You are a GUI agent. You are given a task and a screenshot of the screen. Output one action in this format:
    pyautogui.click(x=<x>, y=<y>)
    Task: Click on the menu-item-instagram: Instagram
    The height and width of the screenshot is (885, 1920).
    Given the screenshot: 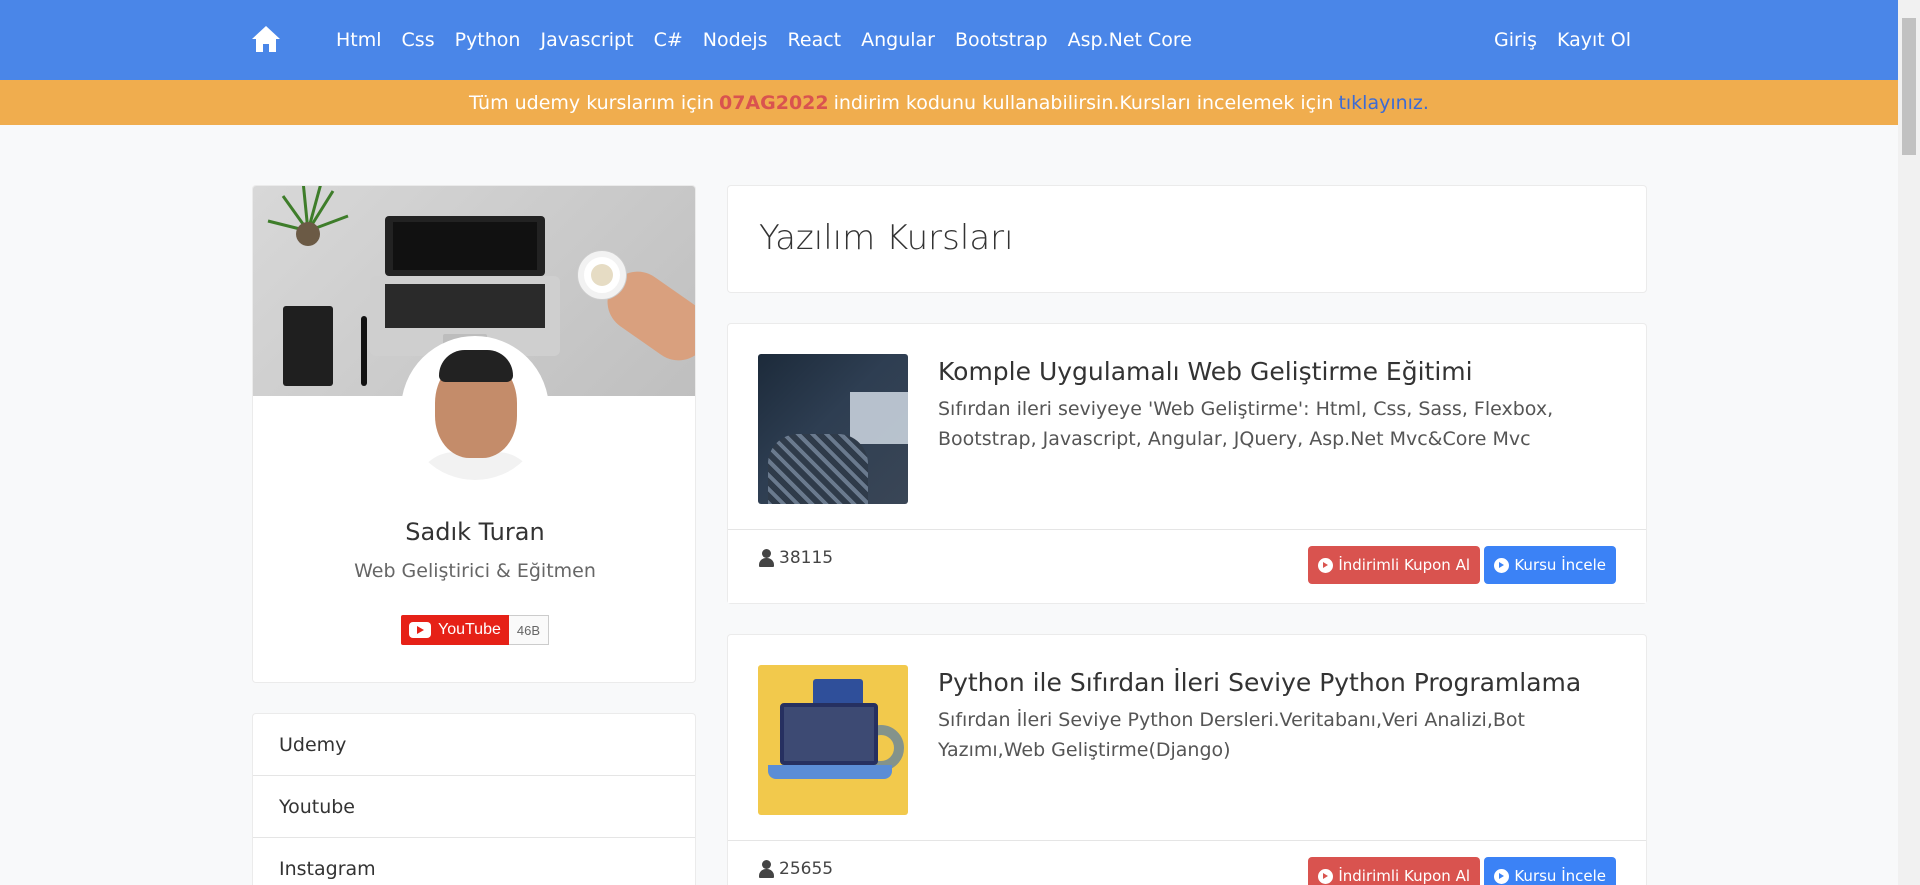 What is the action you would take?
    pyautogui.click(x=474, y=861)
    